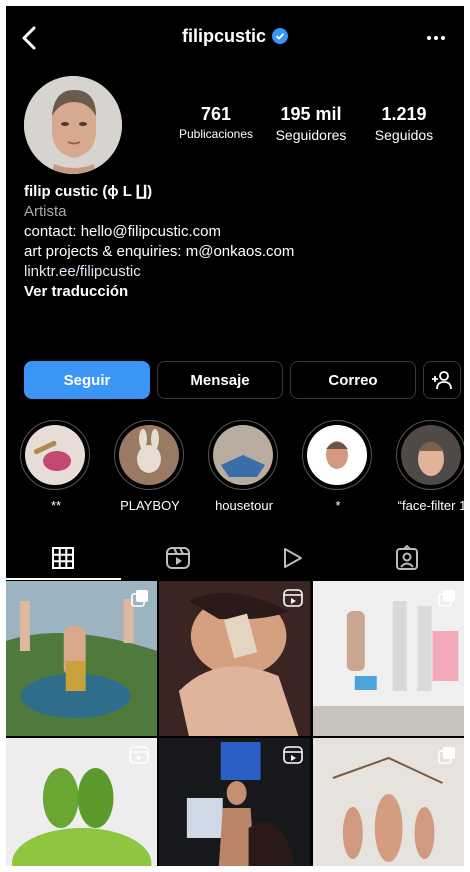  What do you see at coordinates (150, 505) in the screenshot?
I see `highlight-label: PLAYBOY` at bounding box center [150, 505].